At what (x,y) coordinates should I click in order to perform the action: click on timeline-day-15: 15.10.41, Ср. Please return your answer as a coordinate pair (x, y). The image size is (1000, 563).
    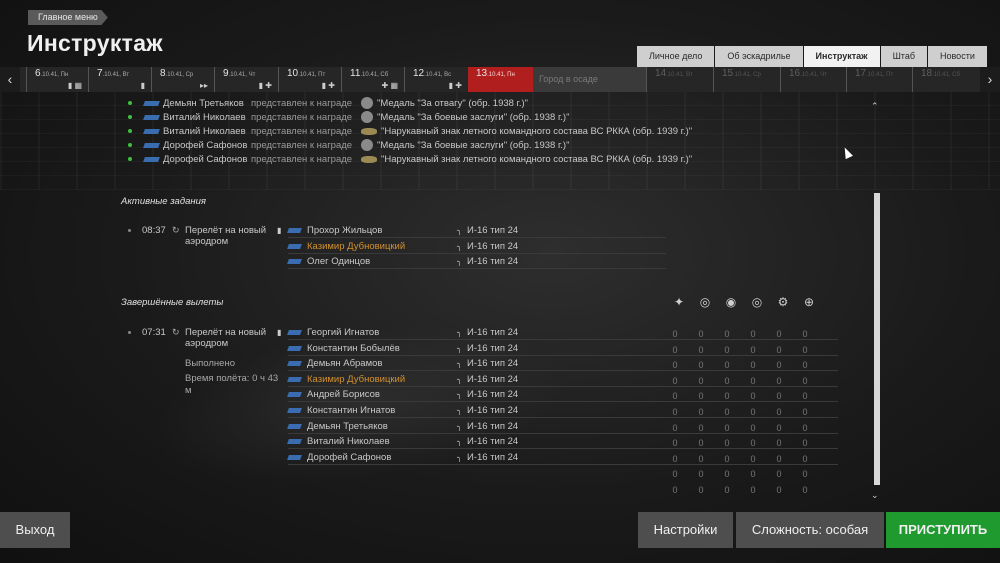
    Looking at the image, I should click on (746, 79).